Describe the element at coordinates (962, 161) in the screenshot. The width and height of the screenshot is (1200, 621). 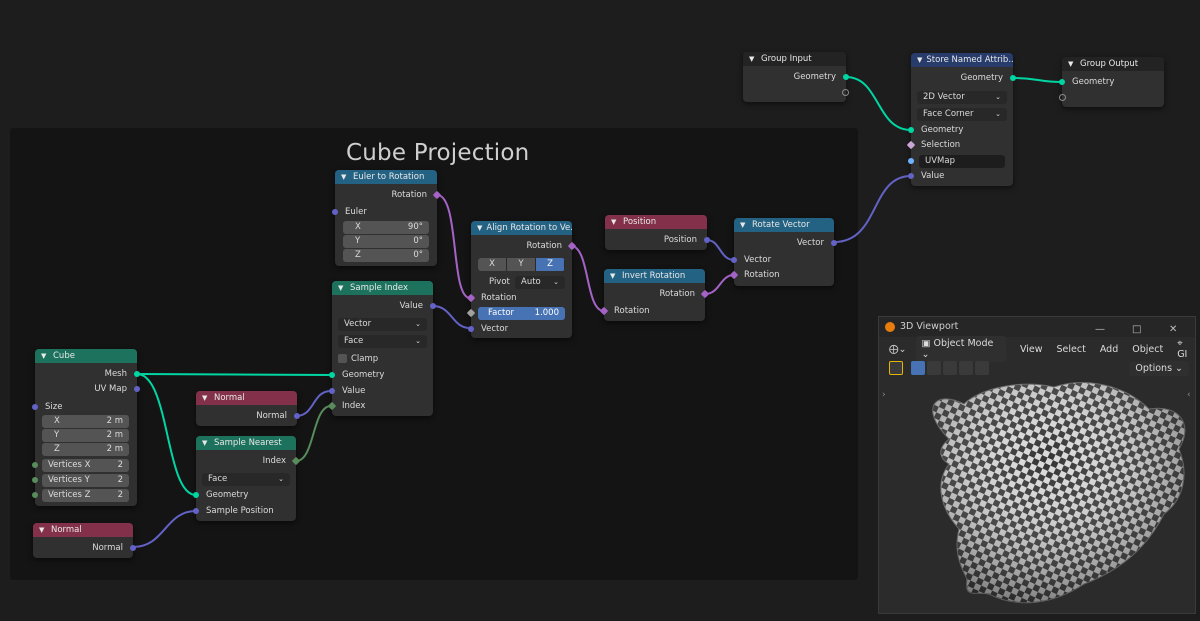
I see `attribute-name-field: UVMap` at that location.